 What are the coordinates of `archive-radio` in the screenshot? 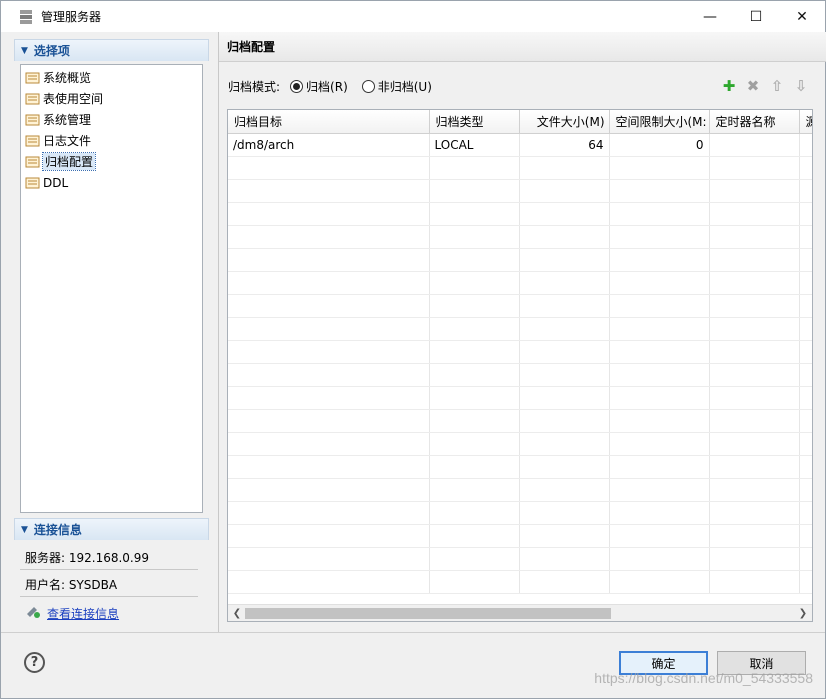 It's located at (297, 86).